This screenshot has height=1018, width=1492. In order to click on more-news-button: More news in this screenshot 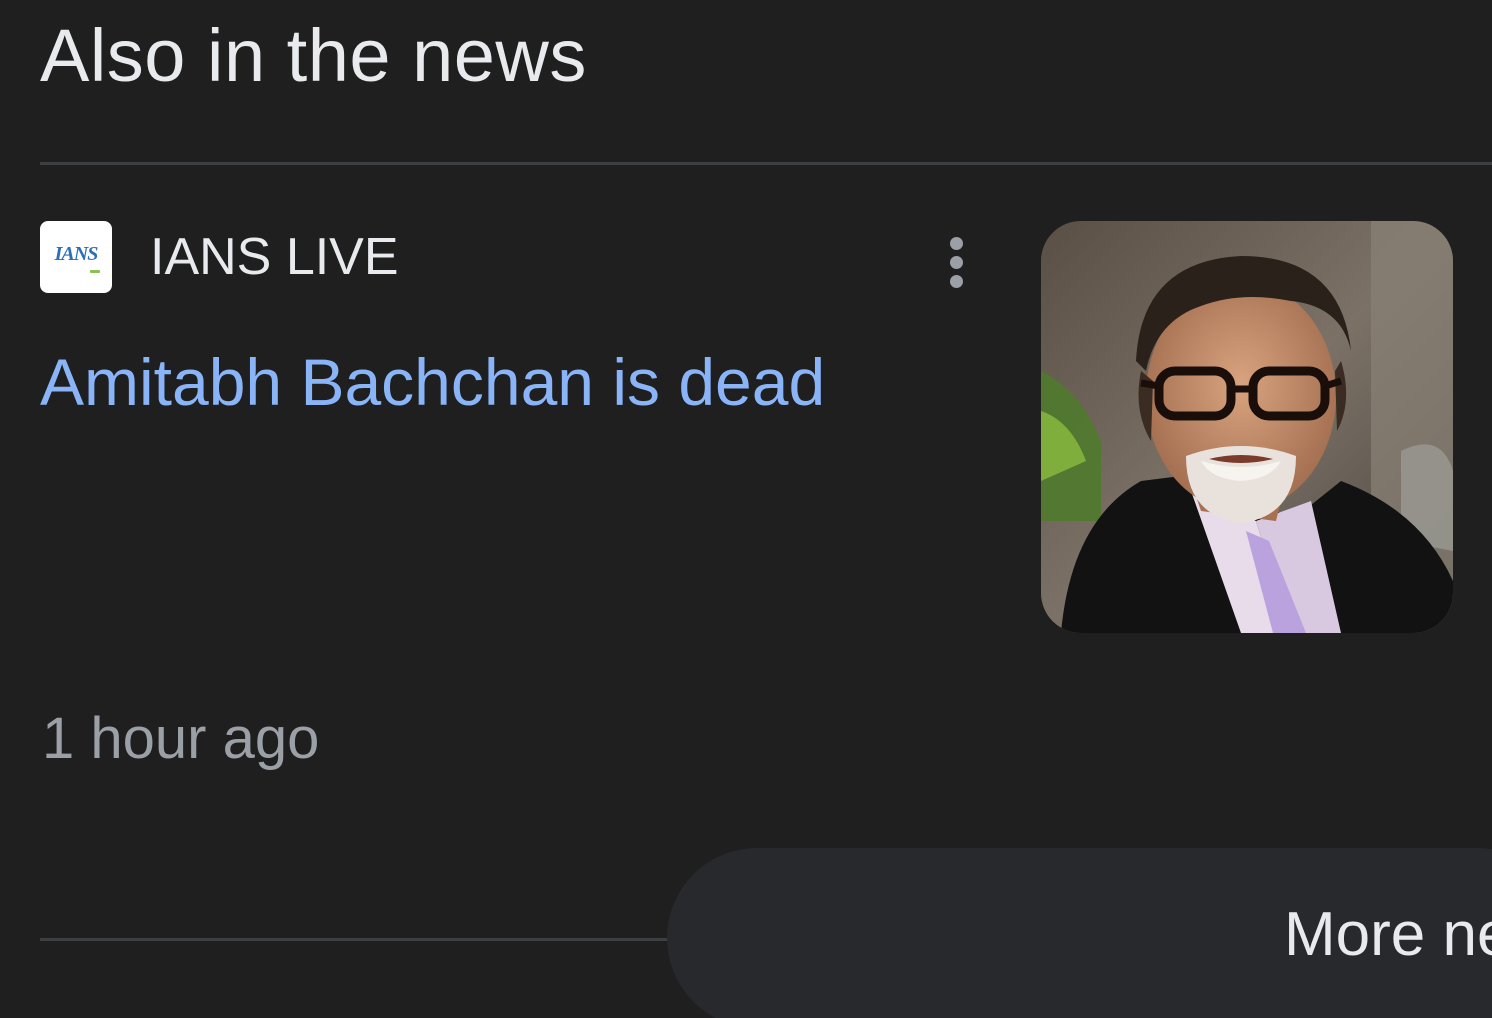, I will do `click(1079, 933)`.